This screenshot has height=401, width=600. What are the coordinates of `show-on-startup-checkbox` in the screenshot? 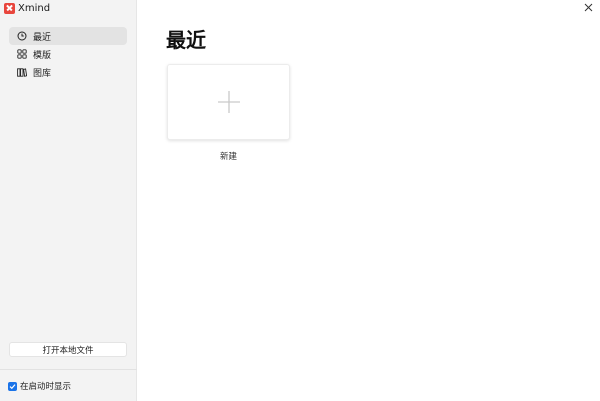 It's located at (12, 386).